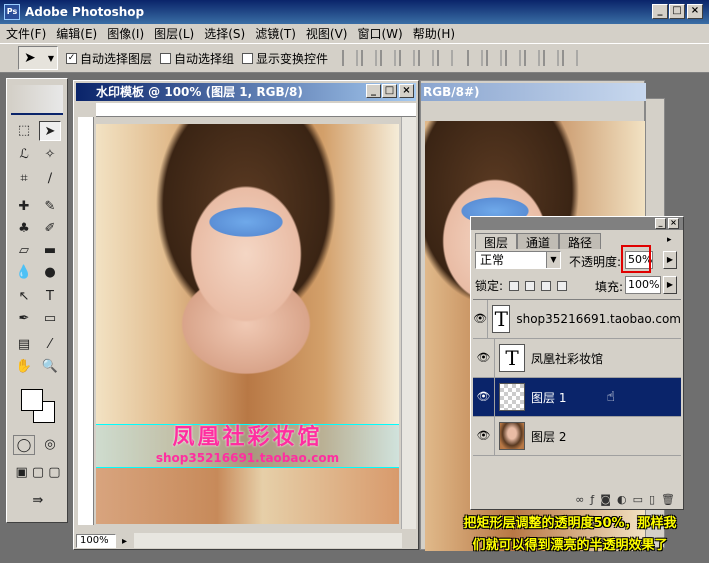 This screenshot has height=563, width=709. Describe the element at coordinates (50, 229) in the screenshot. I see `history-brush-icon: ✐` at that location.